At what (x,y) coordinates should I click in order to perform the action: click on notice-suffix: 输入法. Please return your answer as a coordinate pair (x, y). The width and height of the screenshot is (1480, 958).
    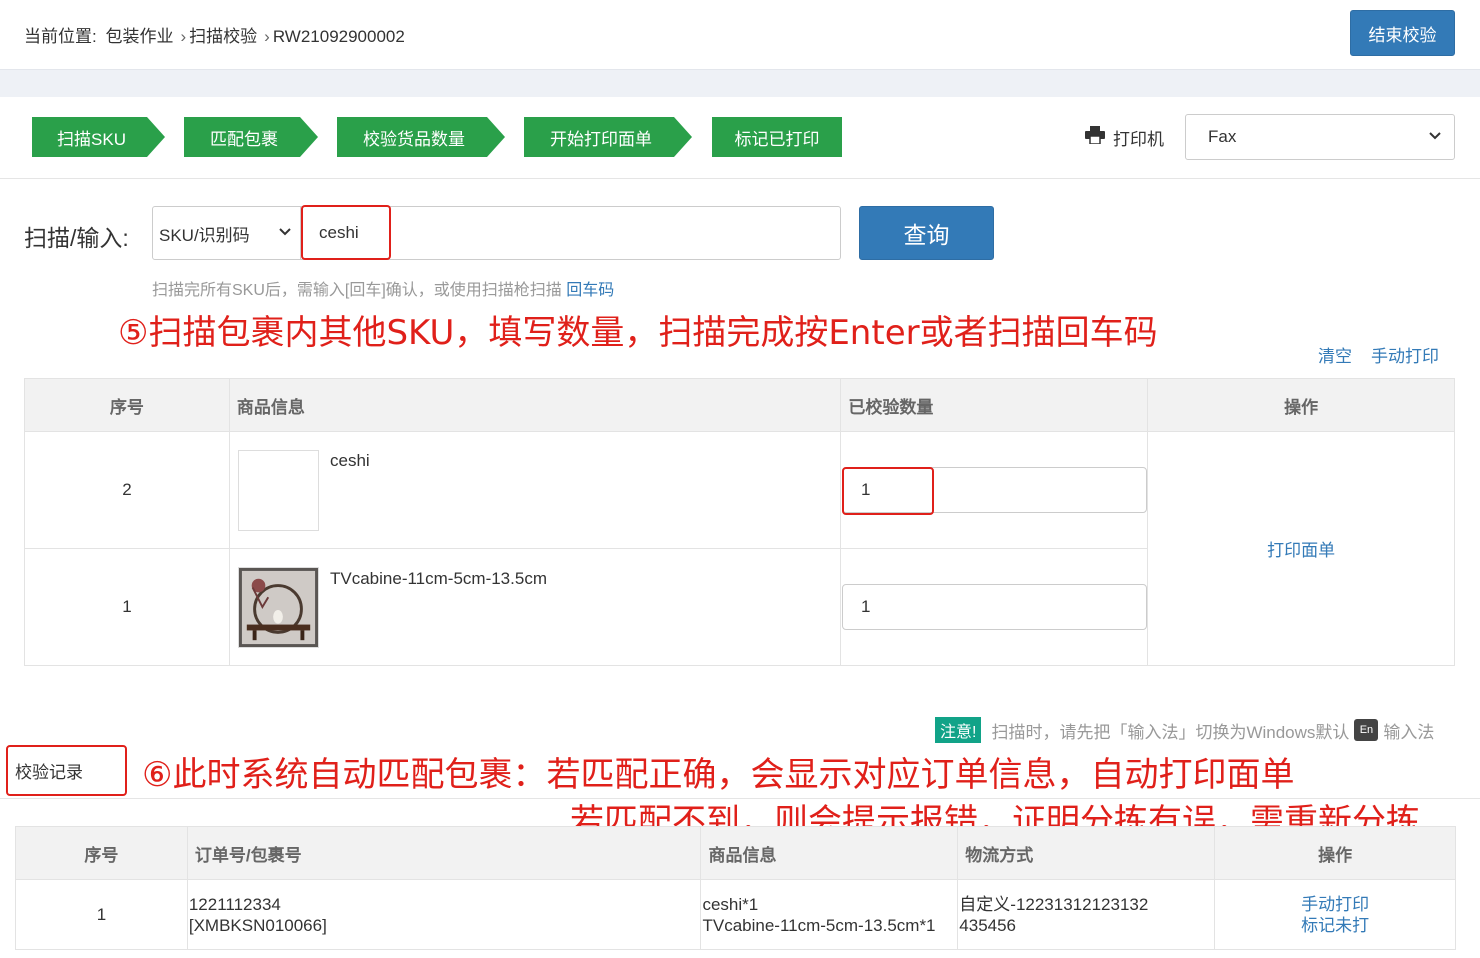
    Looking at the image, I should click on (1409, 732).